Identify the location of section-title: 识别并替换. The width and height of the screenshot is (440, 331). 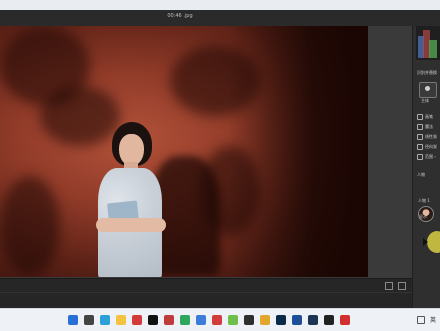
(427, 72).